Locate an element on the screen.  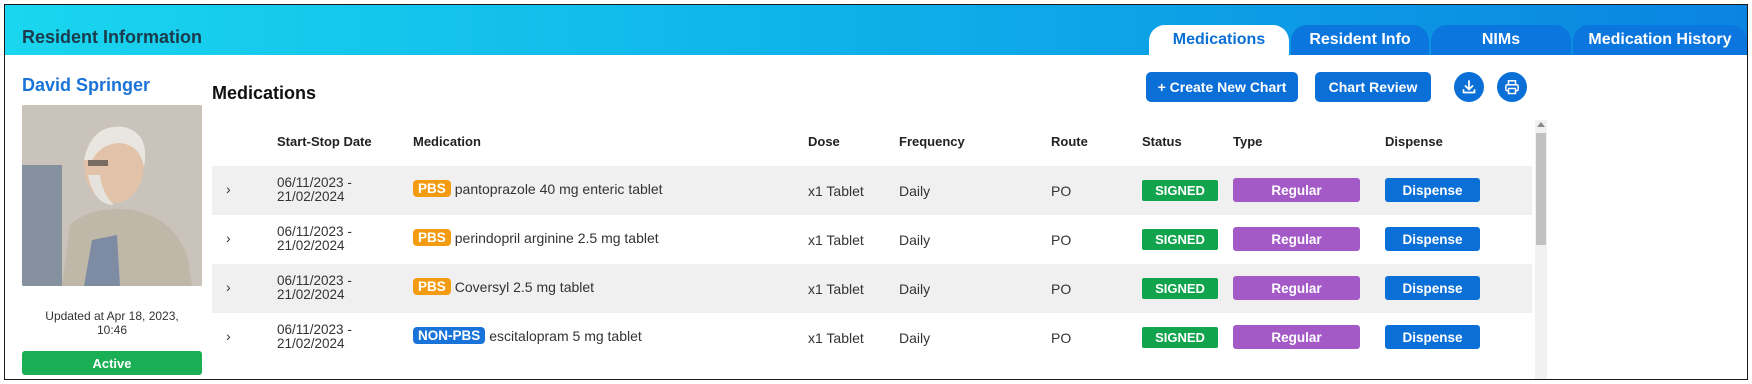
create-new-chart-button: + Create New Chart is located at coordinates (1222, 87).